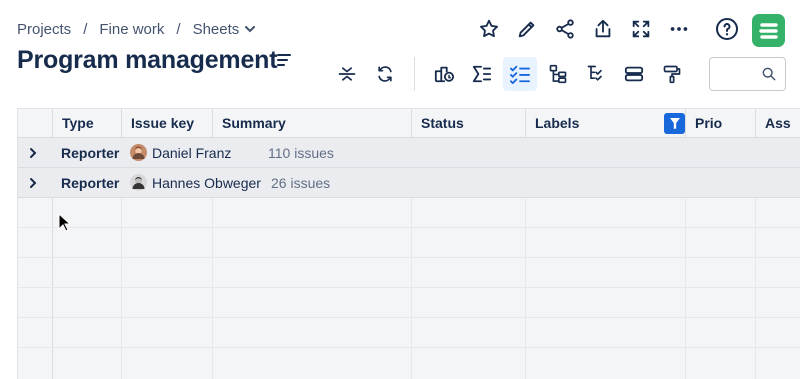  Describe the element at coordinates (679, 29) in the screenshot. I see `more-icon` at that location.